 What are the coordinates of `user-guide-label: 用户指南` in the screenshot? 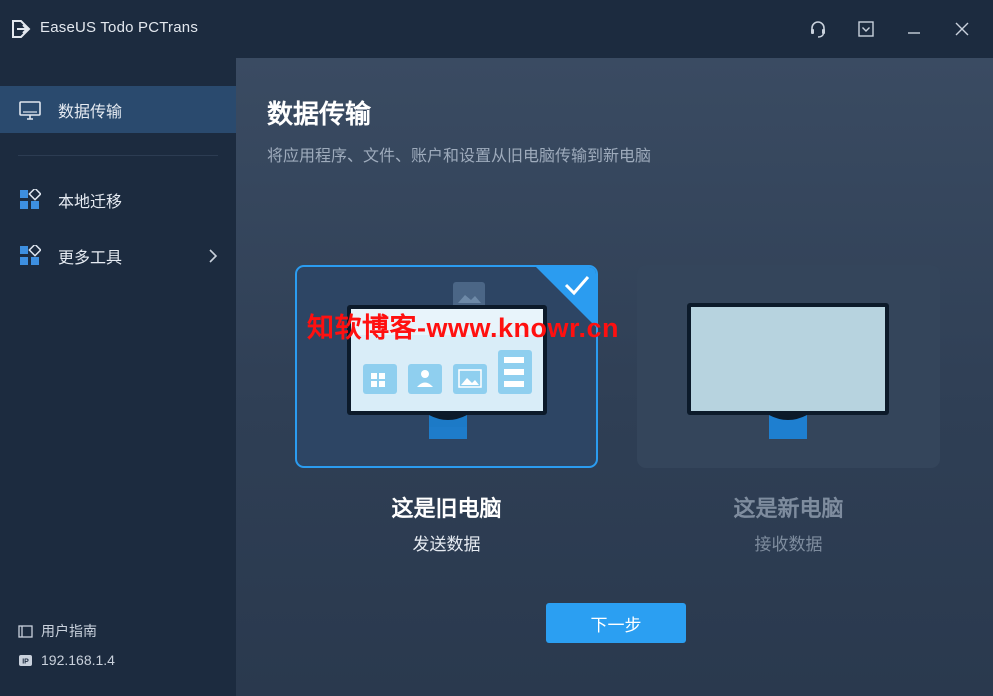 It's located at (69, 631).